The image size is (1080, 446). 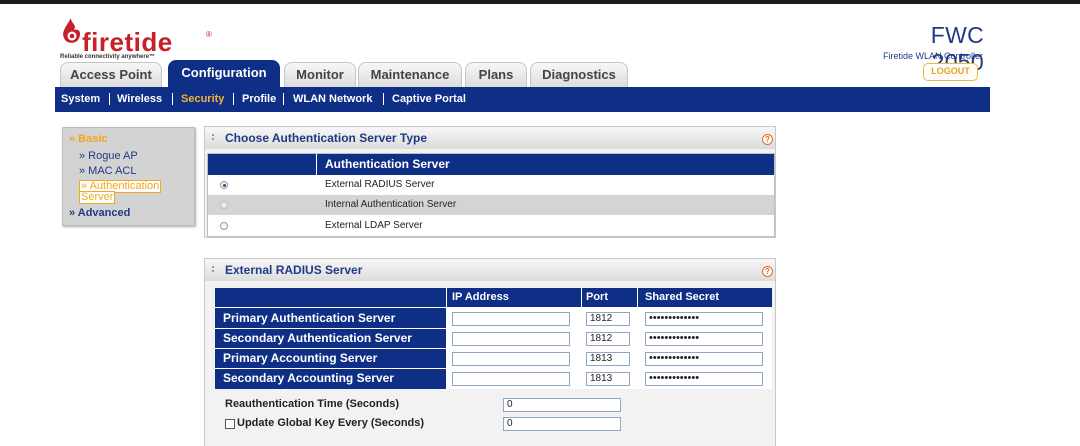 I want to click on auth-server-table-header: Authentication Server, so click(x=491, y=164).